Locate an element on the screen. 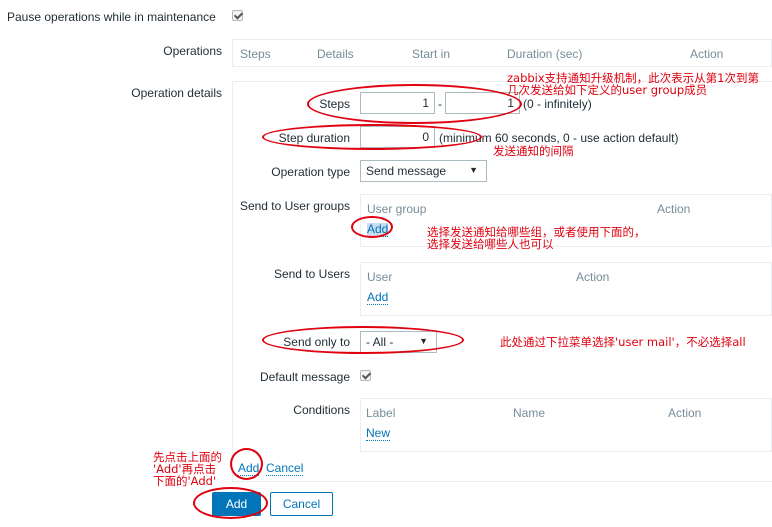  conditions-table: Label Name Action New is located at coordinates (566, 425).